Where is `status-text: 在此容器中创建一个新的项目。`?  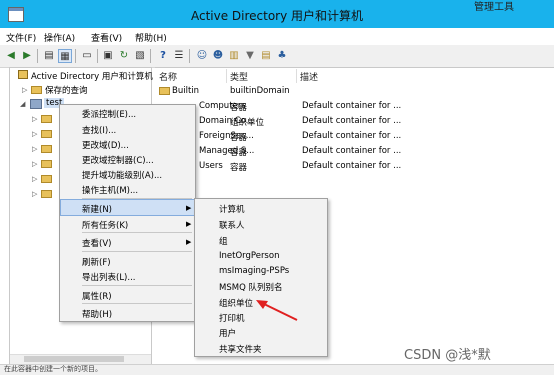 status-text: 在此容器中创建一个新的项目。 is located at coordinates (53, 369).